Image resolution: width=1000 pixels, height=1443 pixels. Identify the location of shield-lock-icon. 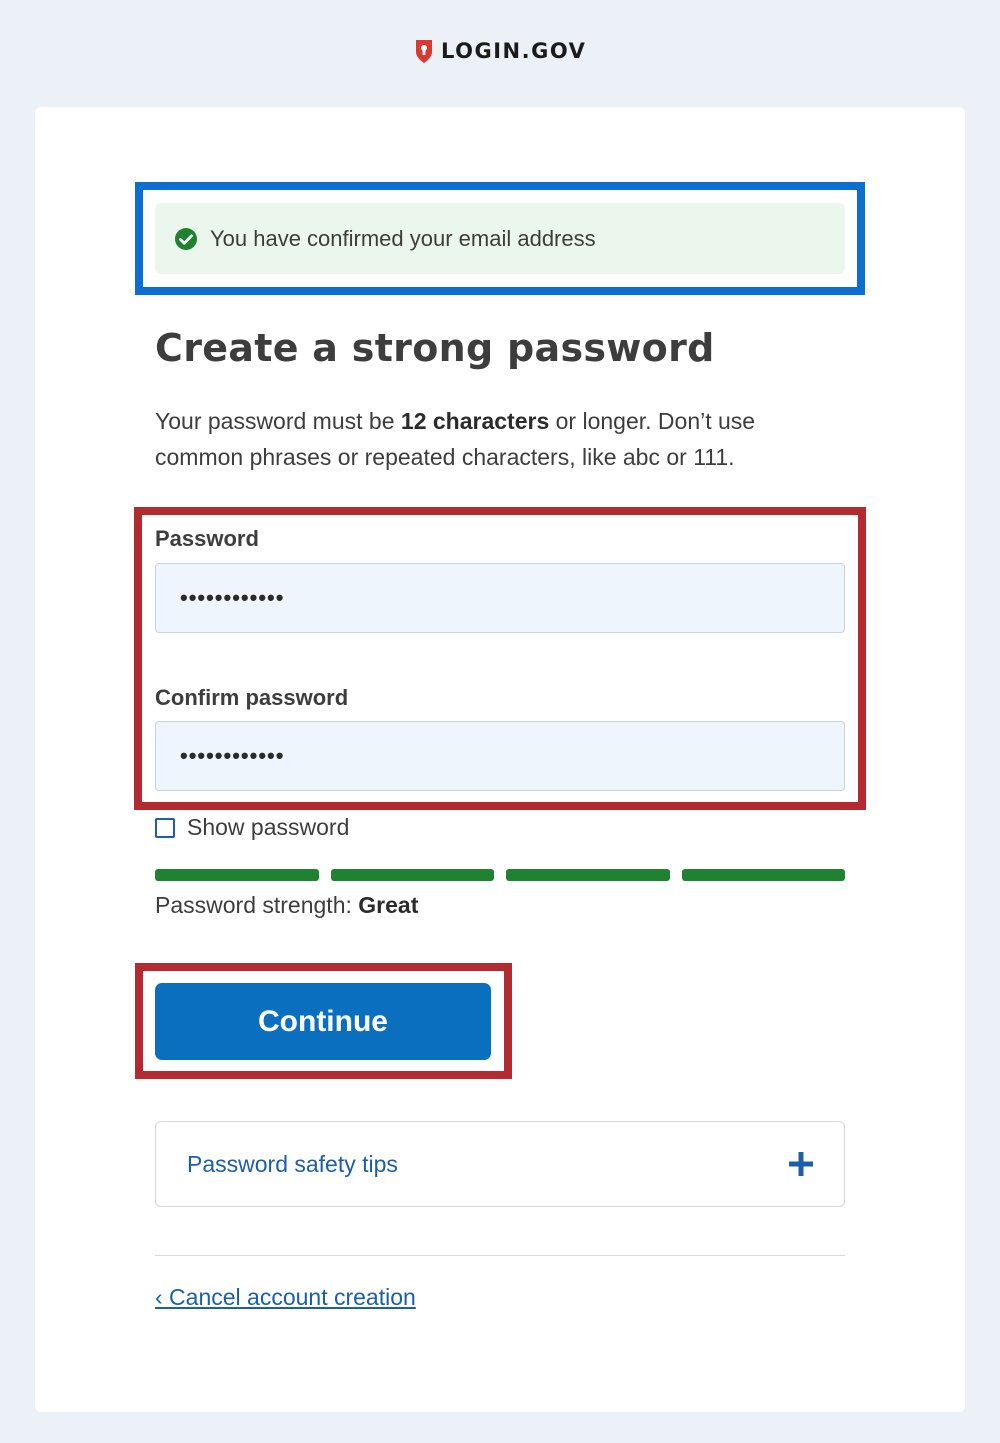
(424, 51).